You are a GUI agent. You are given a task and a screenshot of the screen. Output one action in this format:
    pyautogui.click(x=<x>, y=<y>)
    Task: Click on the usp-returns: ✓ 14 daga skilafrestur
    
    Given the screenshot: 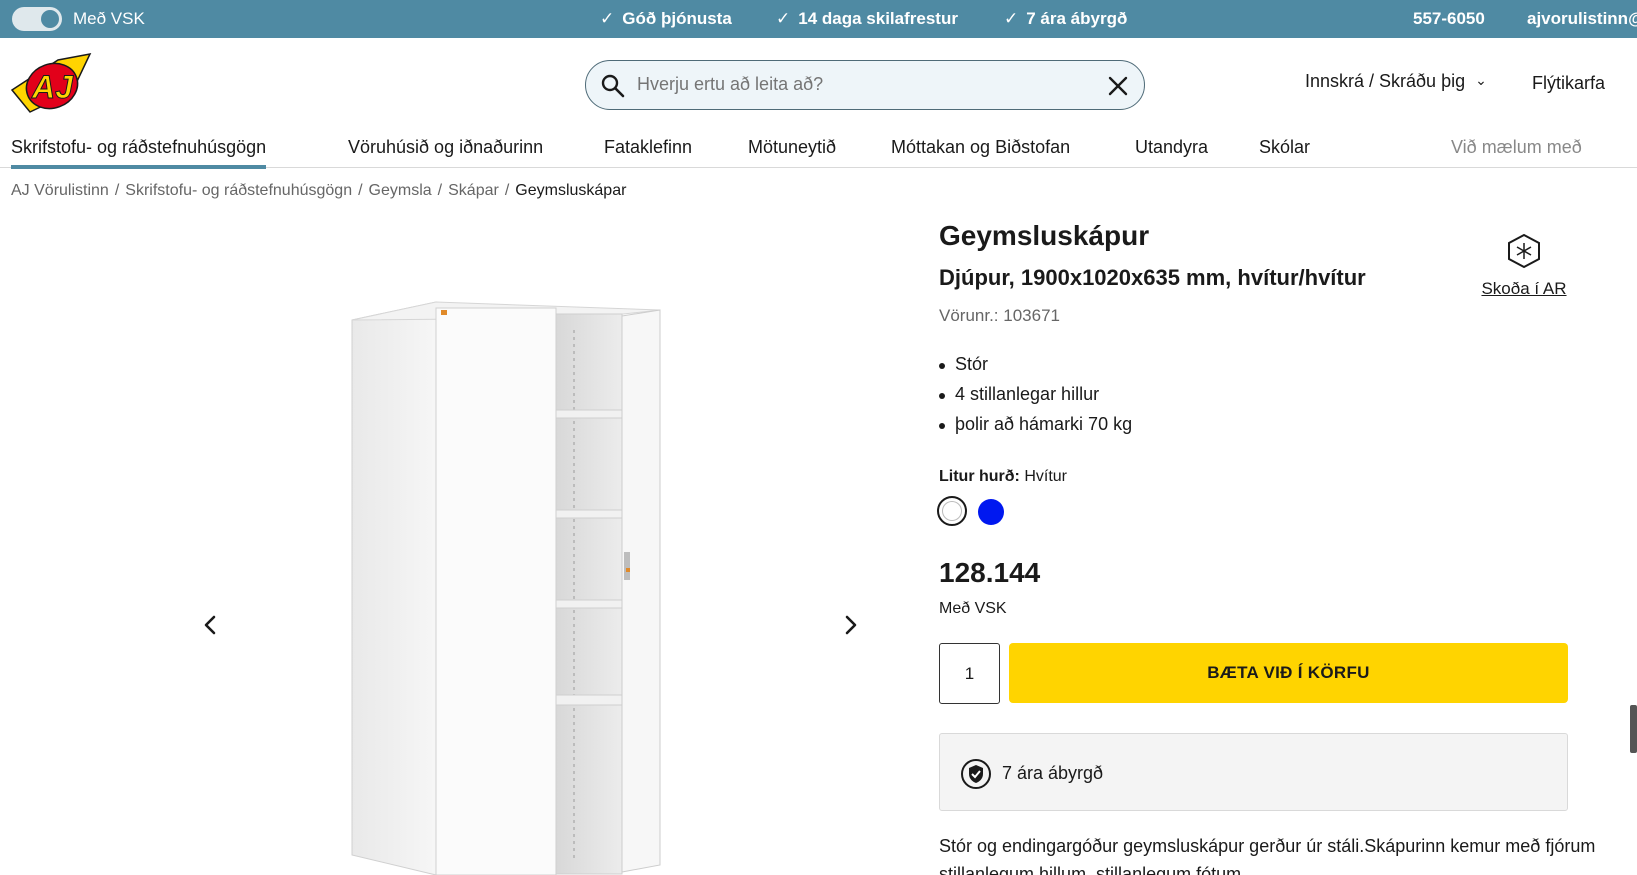 What is the action you would take?
    pyautogui.click(x=867, y=18)
    